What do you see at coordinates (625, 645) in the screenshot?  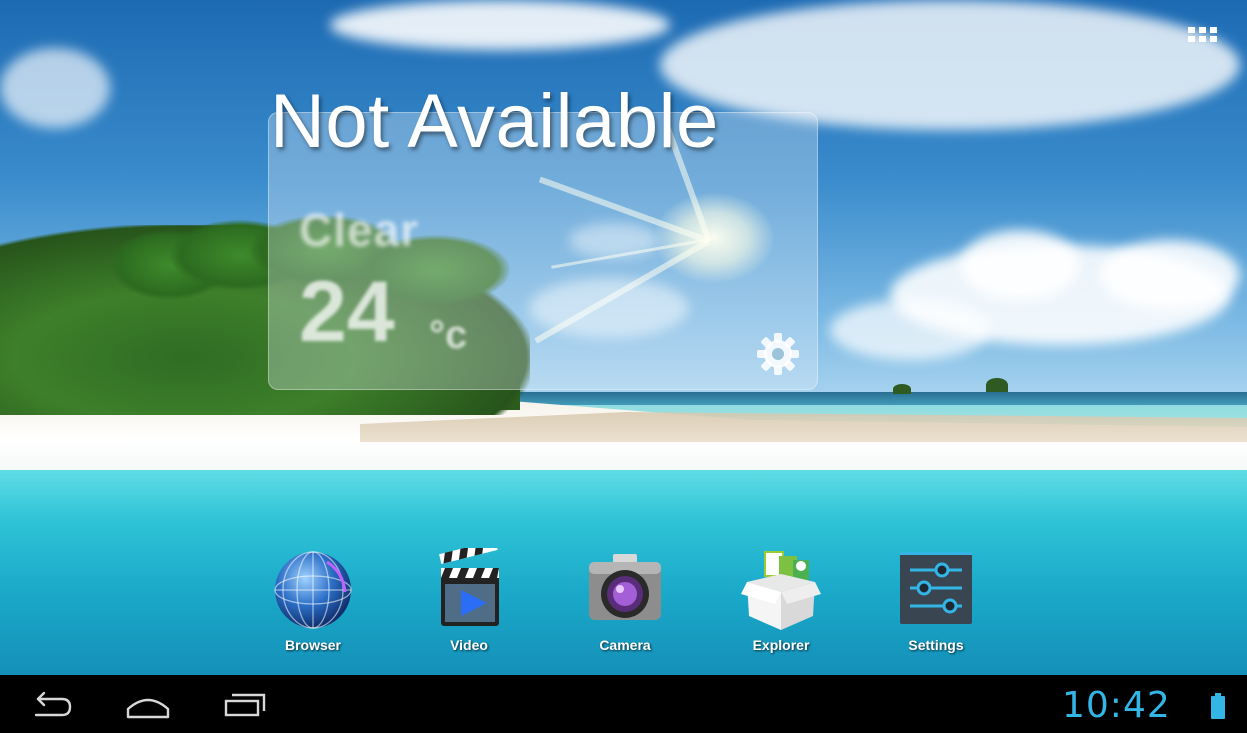 I see `dock-label: Camera` at bounding box center [625, 645].